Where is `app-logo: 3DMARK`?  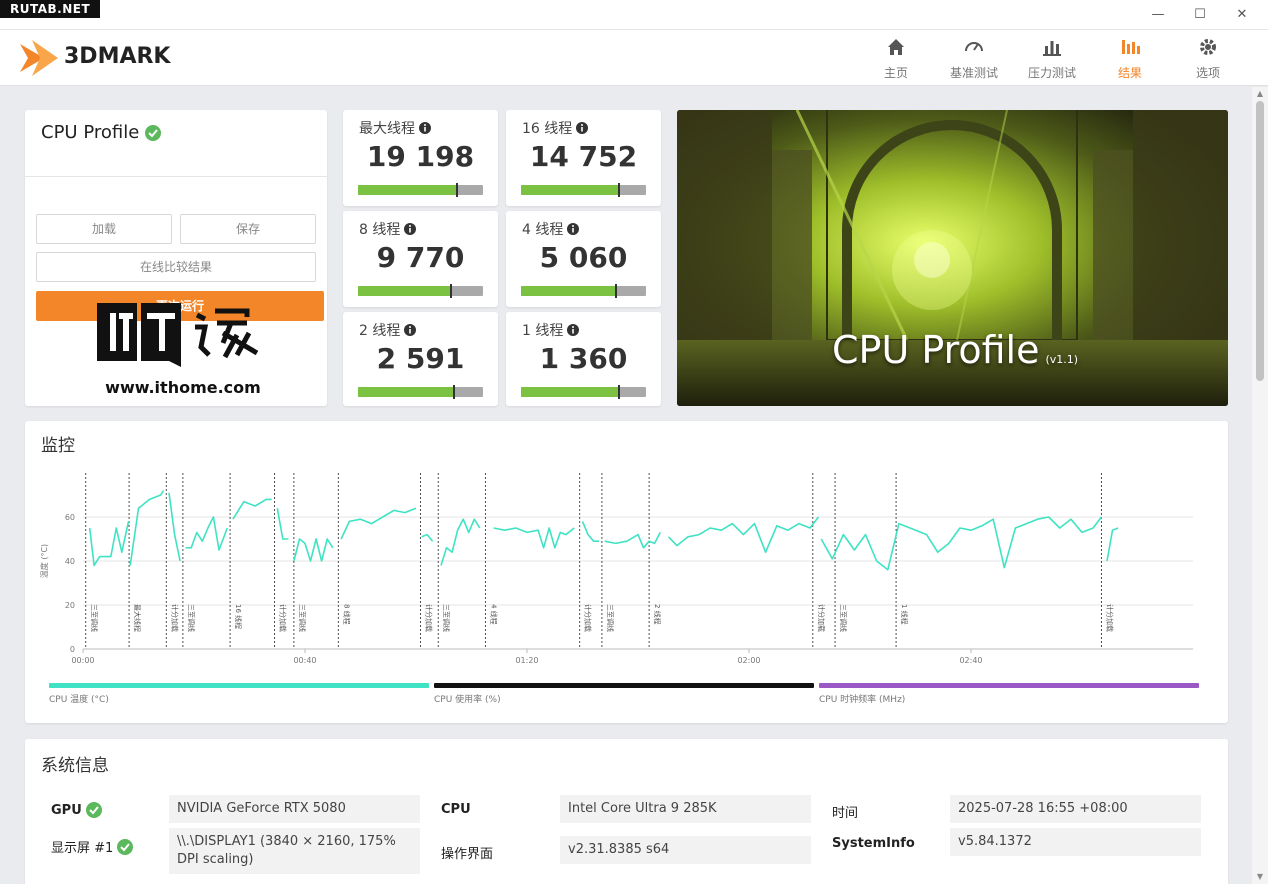 app-logo: 3DMARK is located at coordinates (94, 56).